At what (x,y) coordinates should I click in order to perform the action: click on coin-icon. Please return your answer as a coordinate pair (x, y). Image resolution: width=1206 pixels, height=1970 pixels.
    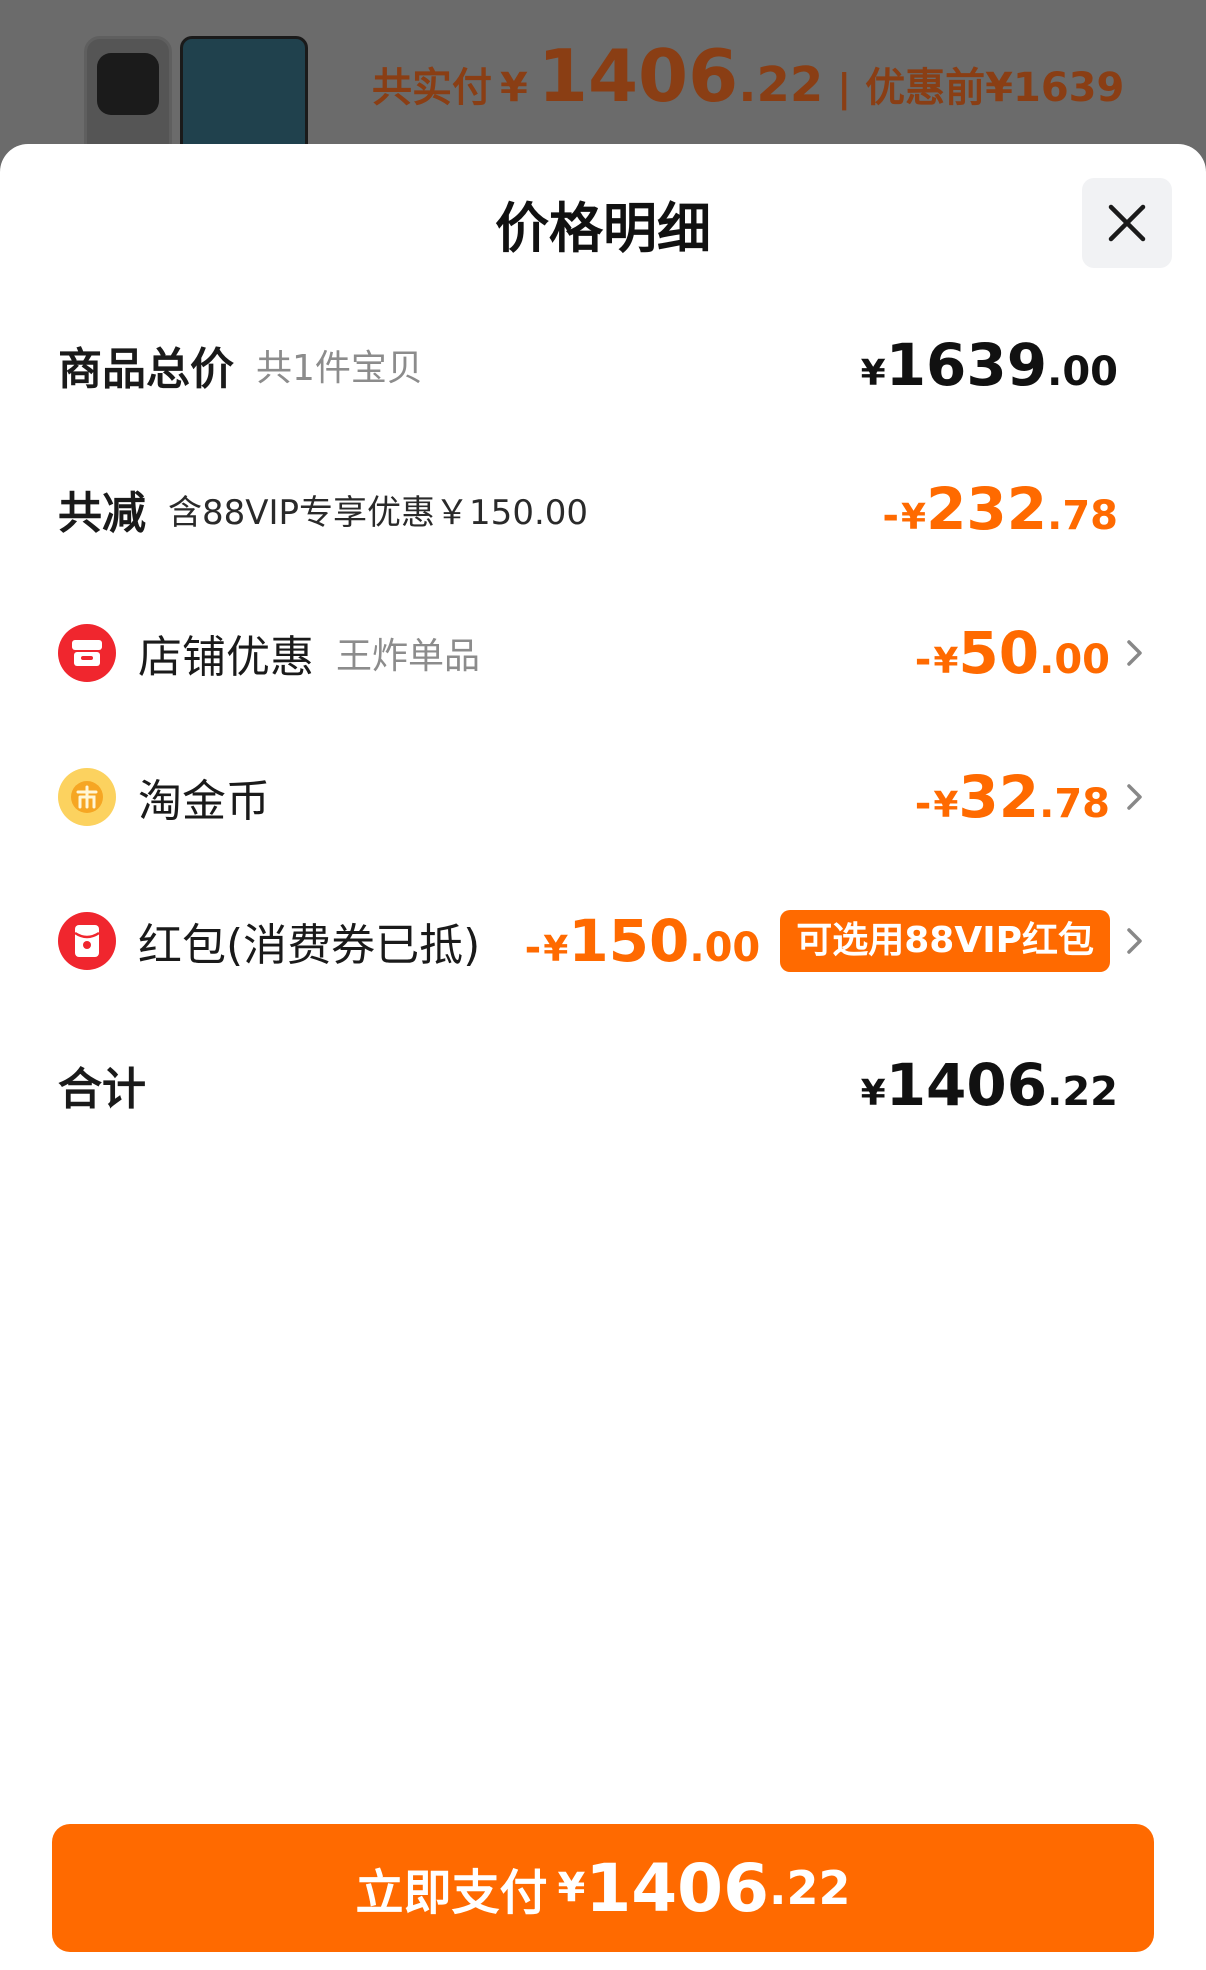
    Looking at the image, I should click on (87, 797).